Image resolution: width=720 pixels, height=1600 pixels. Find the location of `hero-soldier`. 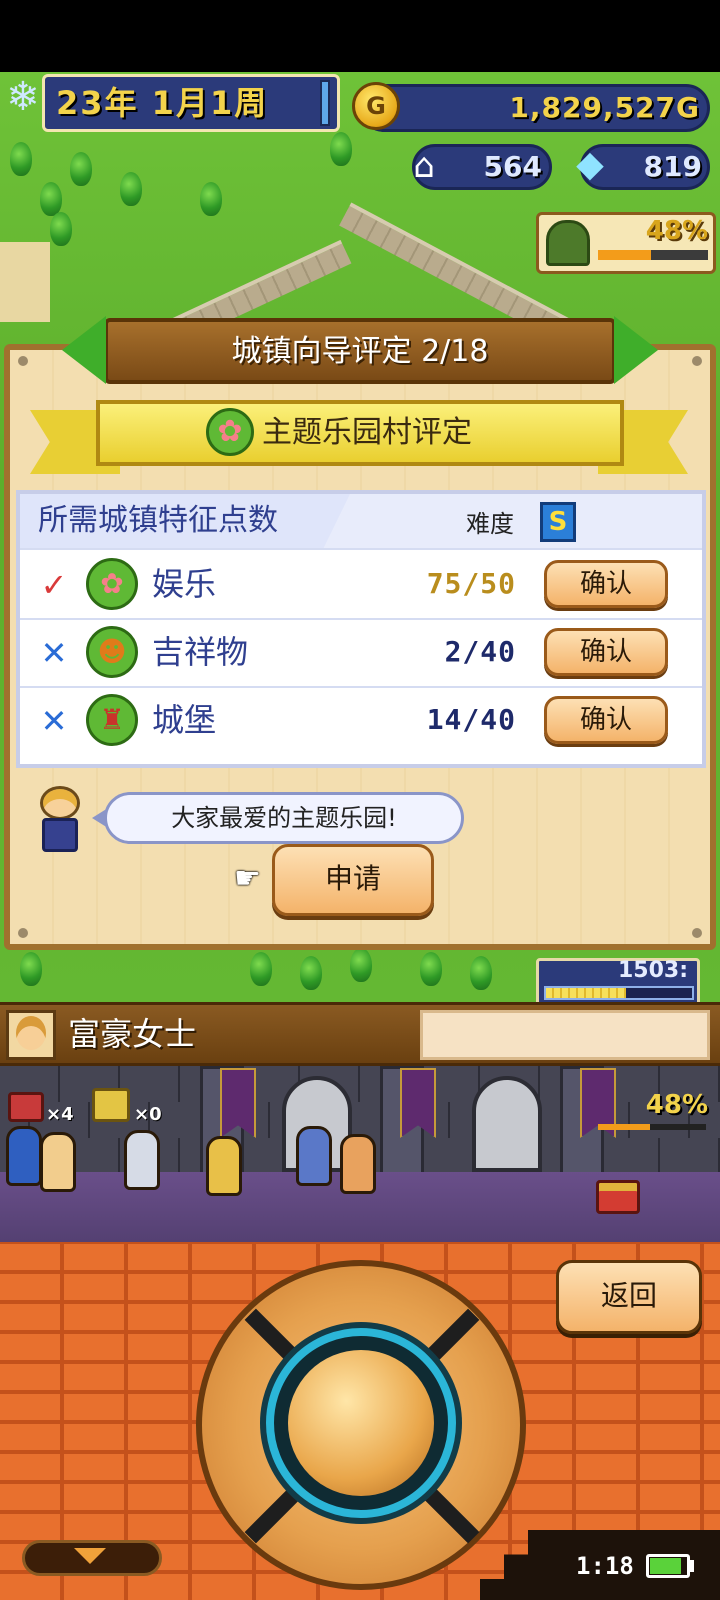

hero-soldier is located at coordinates (142, 1160).